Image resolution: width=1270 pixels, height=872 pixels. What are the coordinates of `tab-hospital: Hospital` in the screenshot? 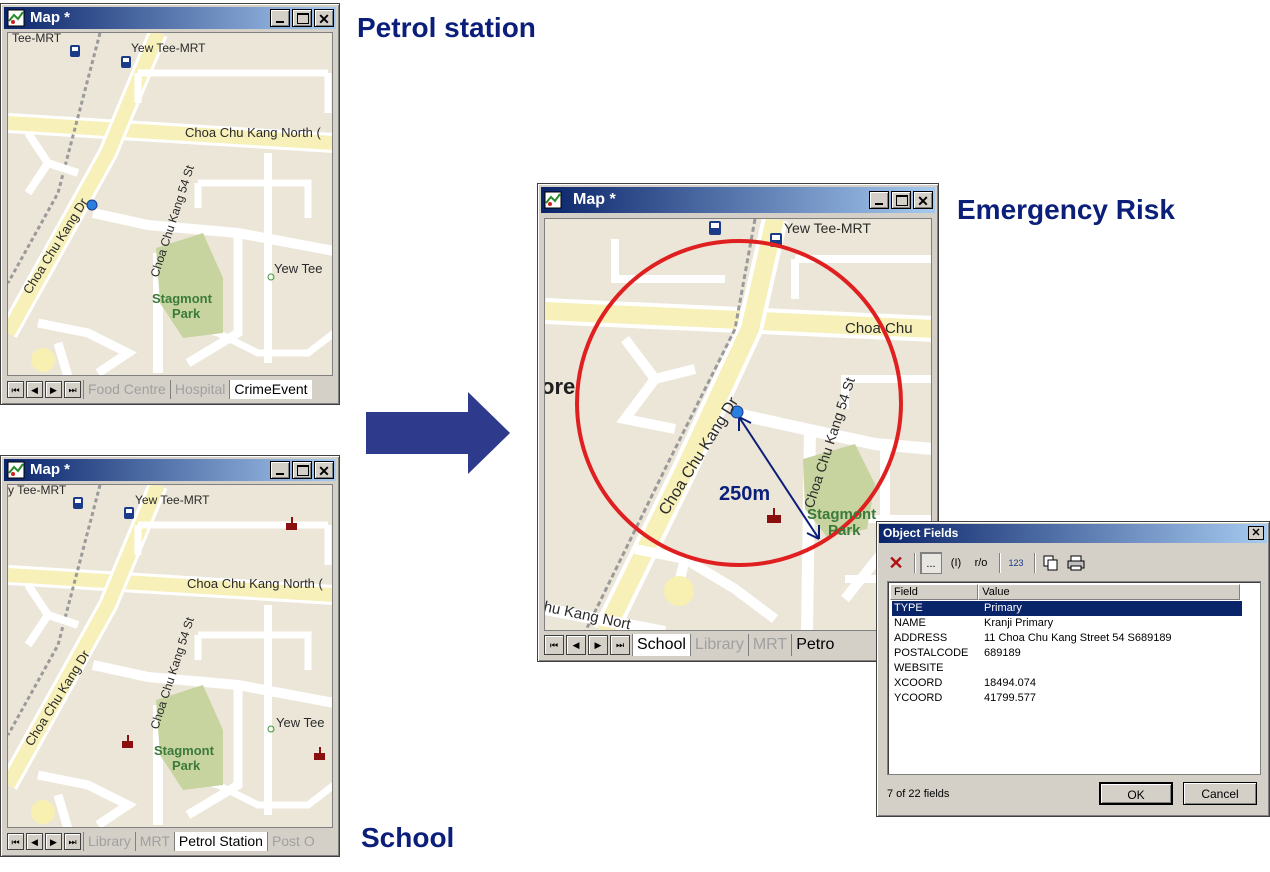 It's located at (199, 389).